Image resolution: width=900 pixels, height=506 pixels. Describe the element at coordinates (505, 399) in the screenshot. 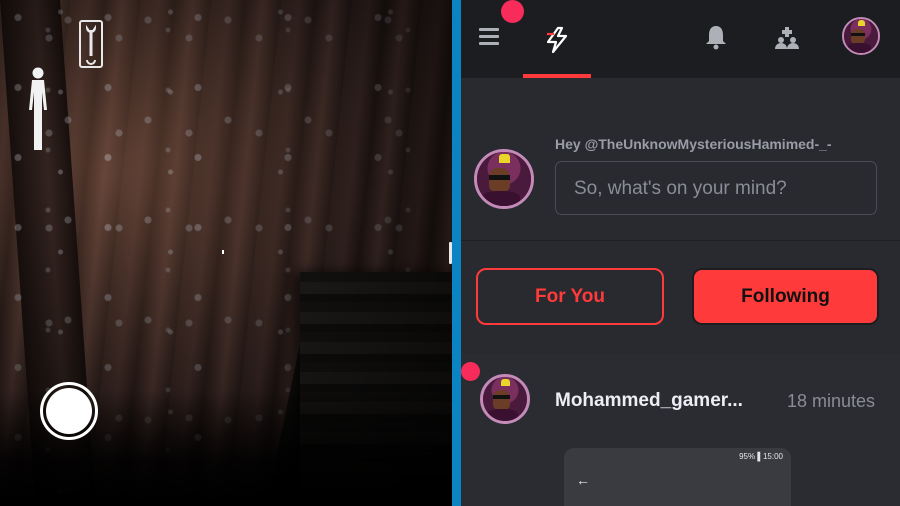

I see `post-author-avatar` at that location.